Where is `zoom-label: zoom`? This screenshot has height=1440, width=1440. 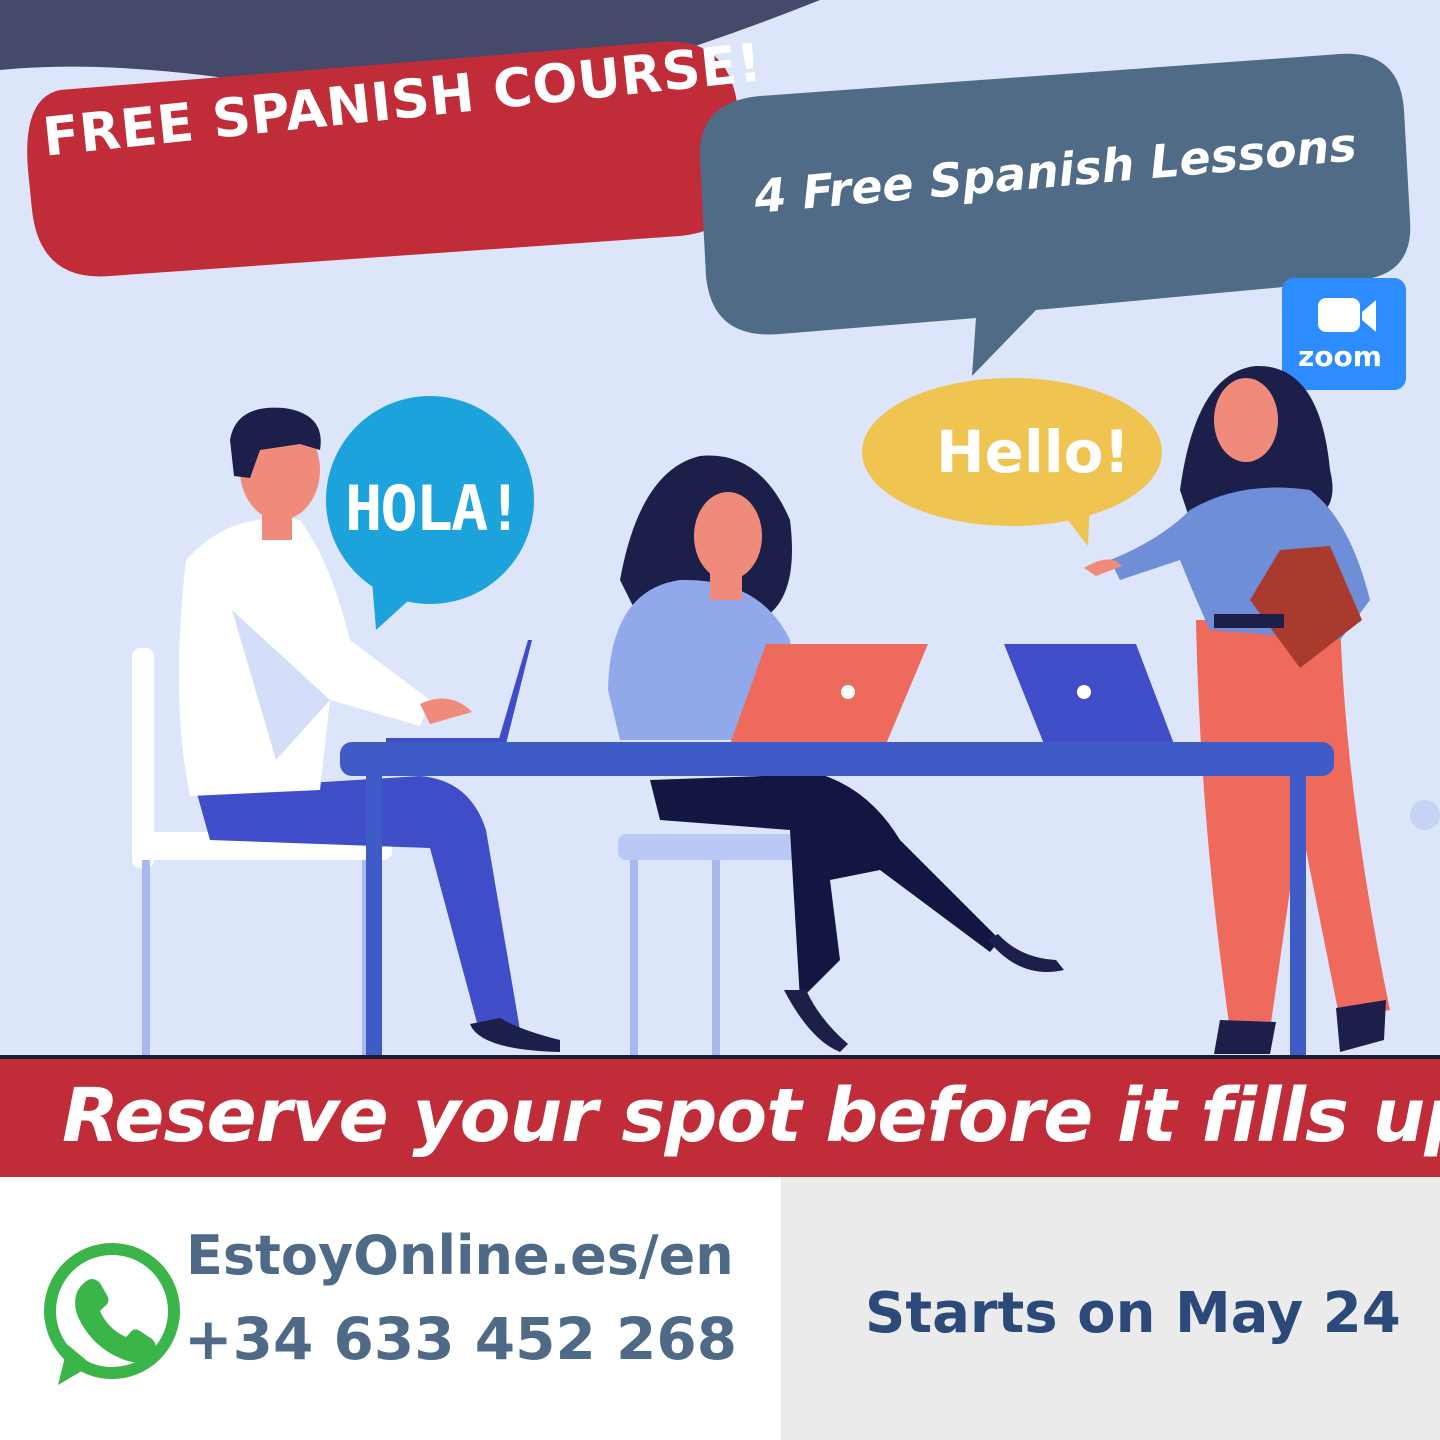 zoom-label: zoom is located at coordinates (1340, 356).